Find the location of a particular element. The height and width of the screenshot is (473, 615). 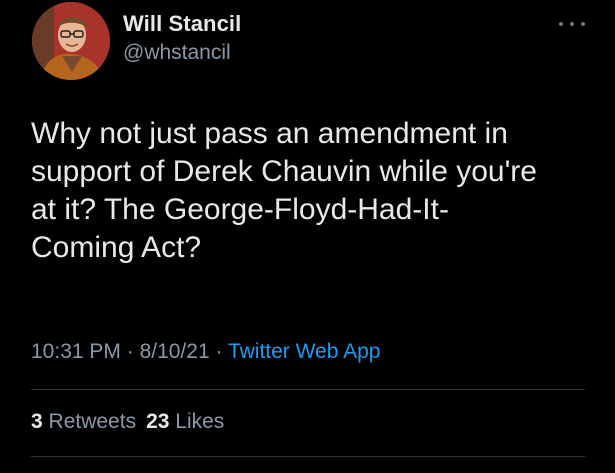

tweet-date: 8/10/21 is located at coordinates (175, 351).